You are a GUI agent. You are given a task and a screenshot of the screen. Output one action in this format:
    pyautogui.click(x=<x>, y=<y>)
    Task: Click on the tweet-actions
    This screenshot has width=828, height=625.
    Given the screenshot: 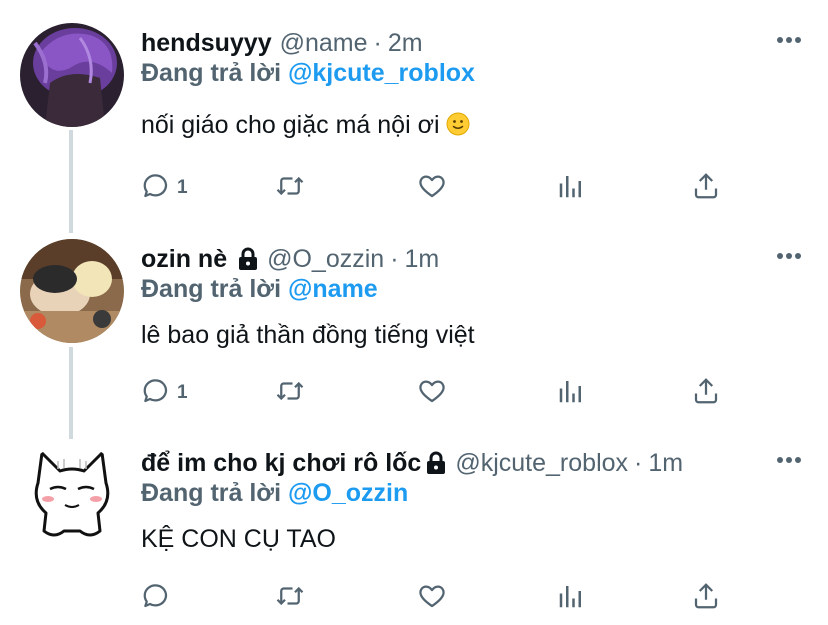 What is the action you would take?
    pyautogui.click(x=441, y=598)
    